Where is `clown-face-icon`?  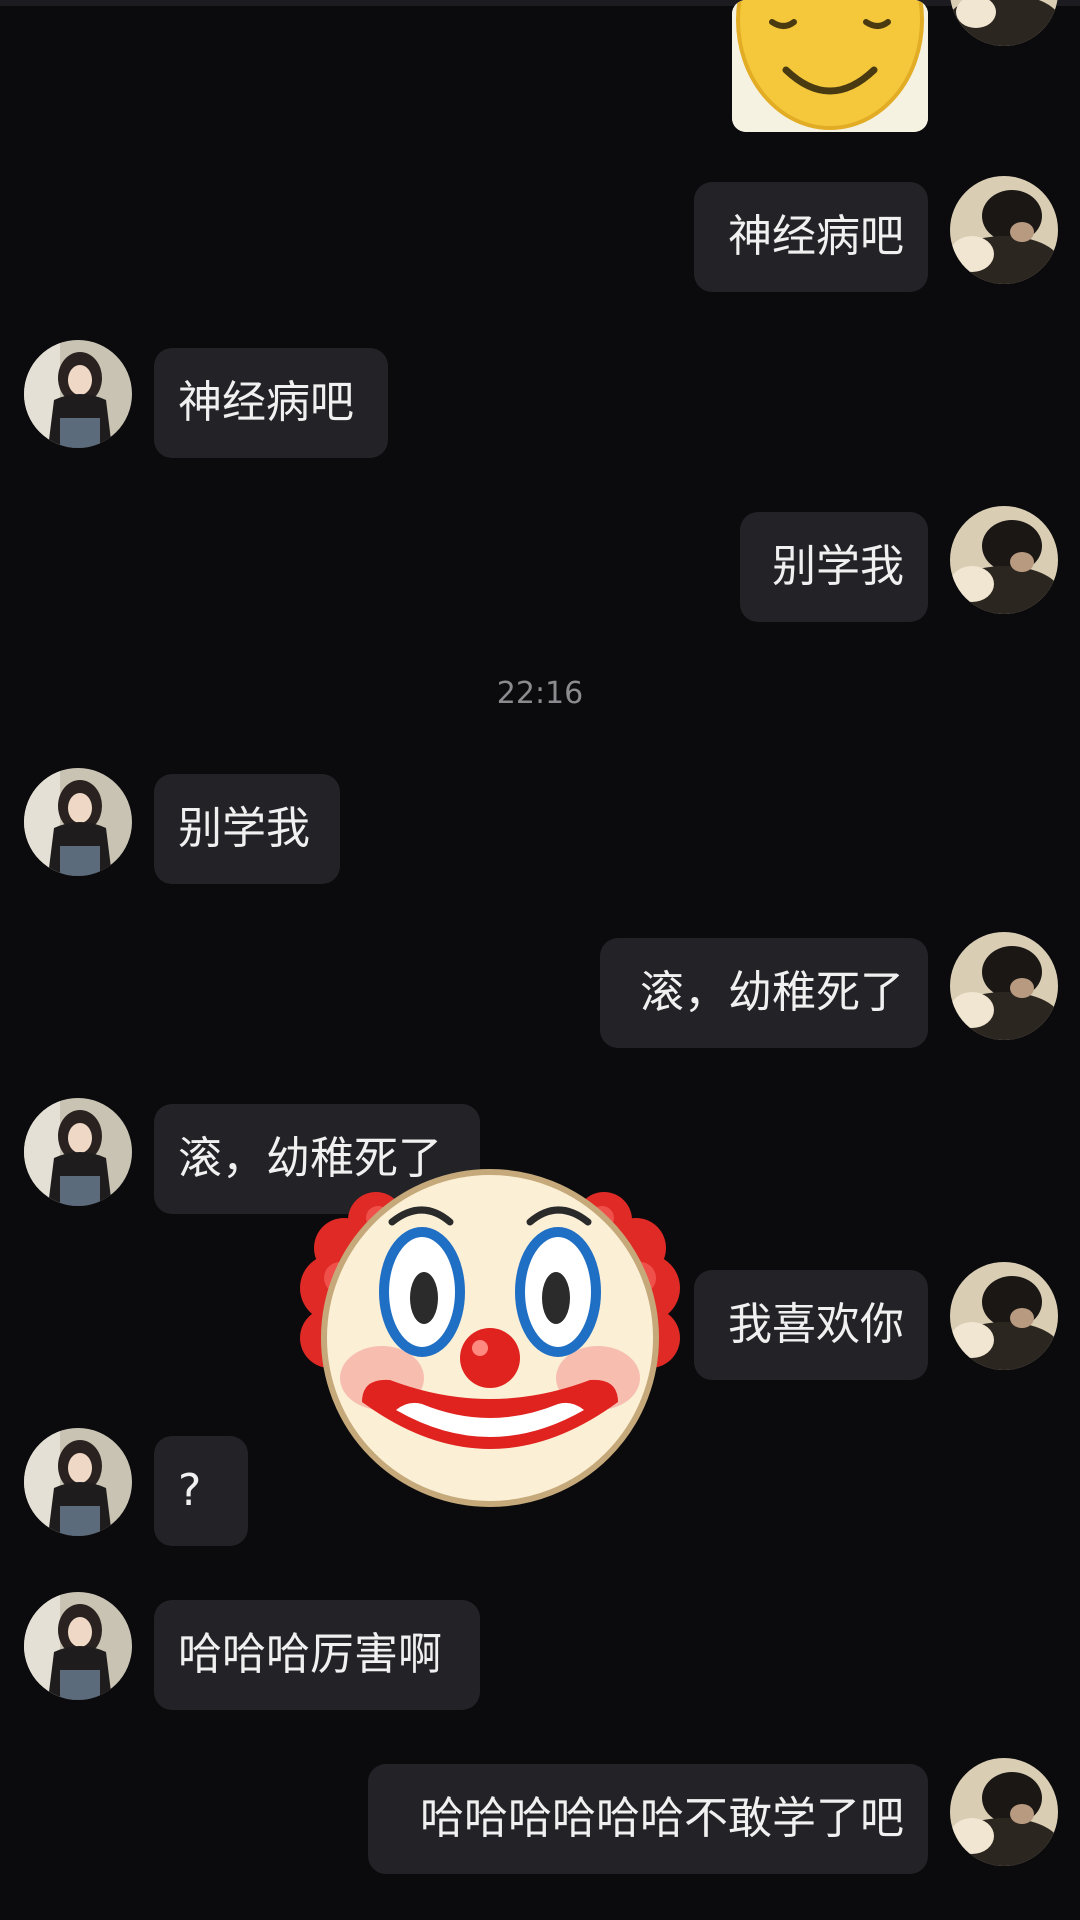
clown-face-icon is located at coordinates (490, 1328).